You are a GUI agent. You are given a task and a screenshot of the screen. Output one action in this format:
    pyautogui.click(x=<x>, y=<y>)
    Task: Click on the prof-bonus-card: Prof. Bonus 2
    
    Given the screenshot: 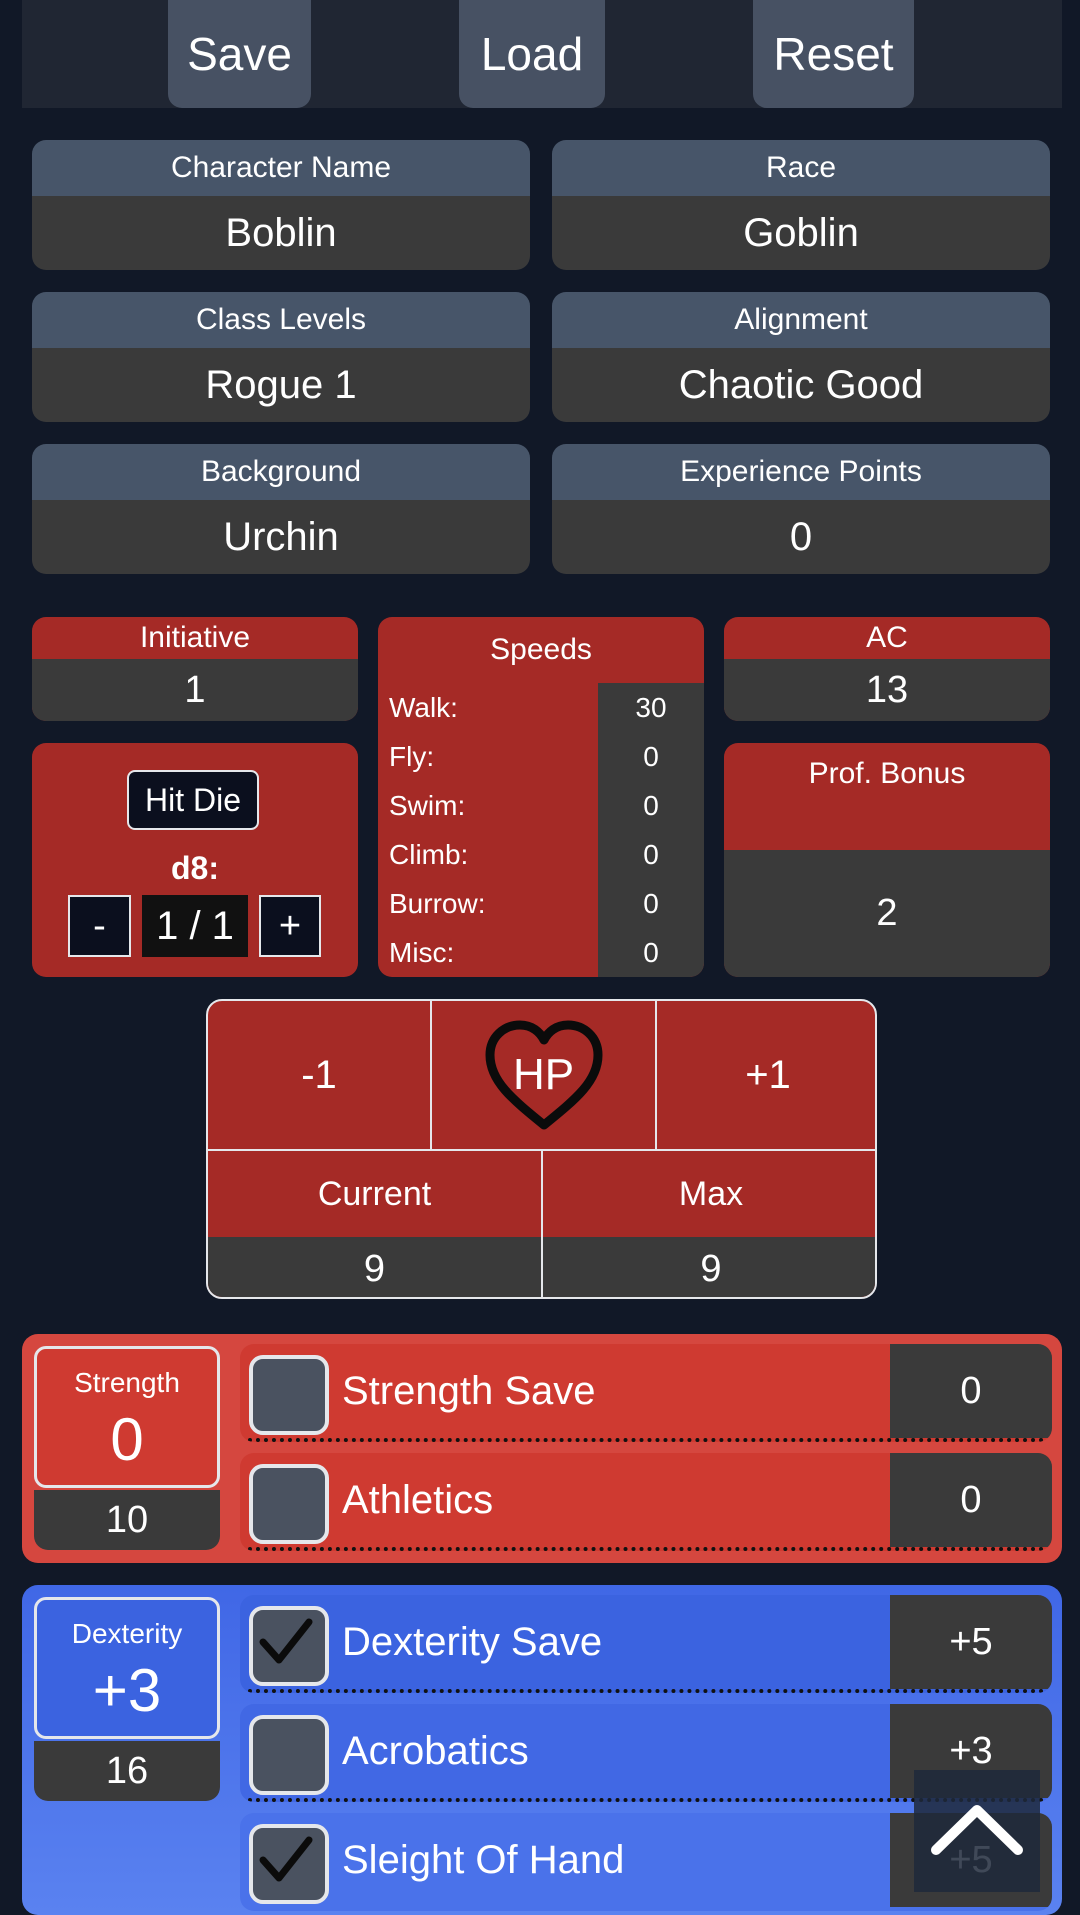 What is the action you would take?
    pyautogui.click(x=887, y=860)
    